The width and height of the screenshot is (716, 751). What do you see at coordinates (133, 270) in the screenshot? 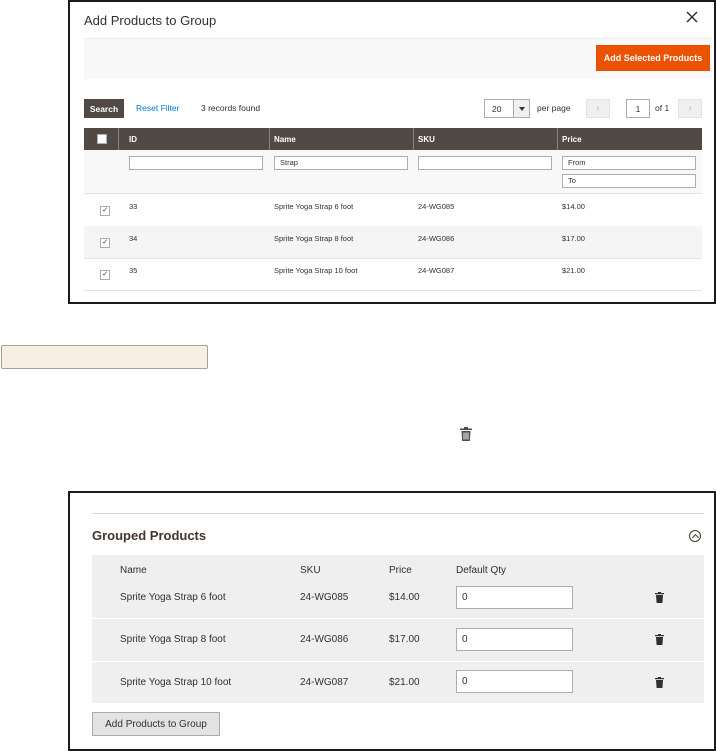
I see `cell-id: 35` at bounding box center [133, 270].